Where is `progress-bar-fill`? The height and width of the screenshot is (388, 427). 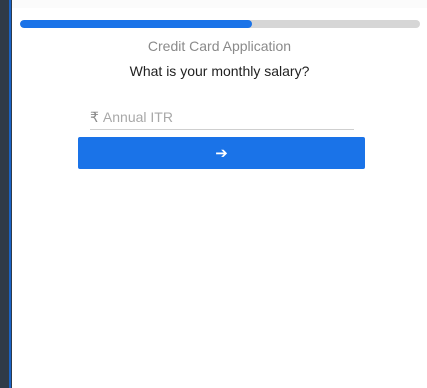
progress-bar-fill is located at coordinates (136, 24).